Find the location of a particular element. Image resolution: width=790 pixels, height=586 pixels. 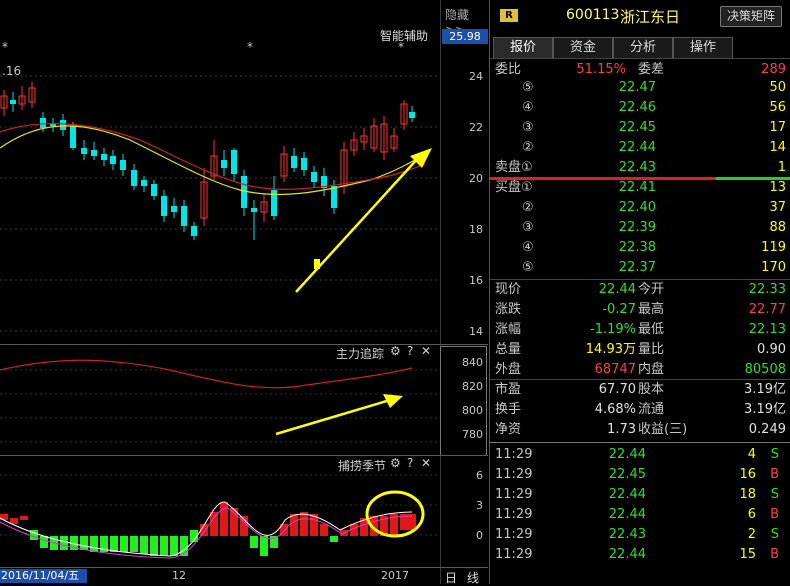

quote-value: -1.19% is located at coordinates (613, 329).